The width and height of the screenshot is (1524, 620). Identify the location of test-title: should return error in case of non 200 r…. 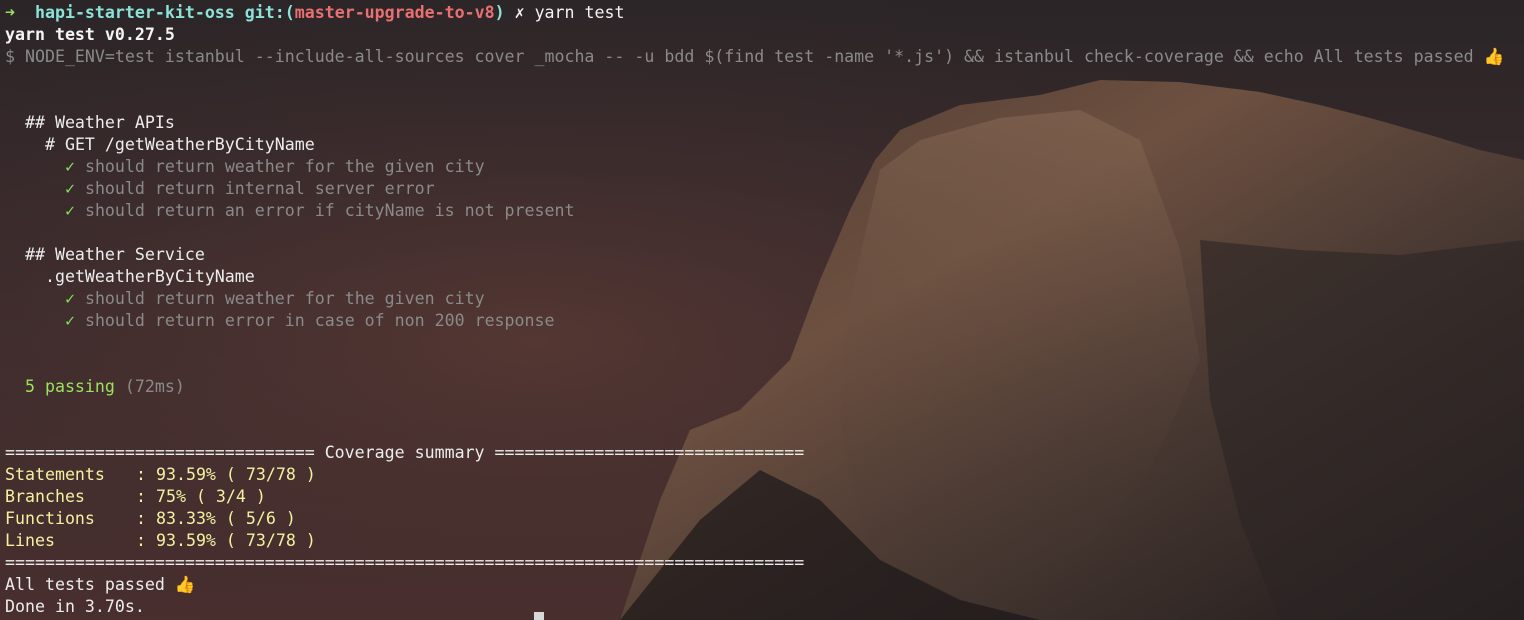
(319, 320).